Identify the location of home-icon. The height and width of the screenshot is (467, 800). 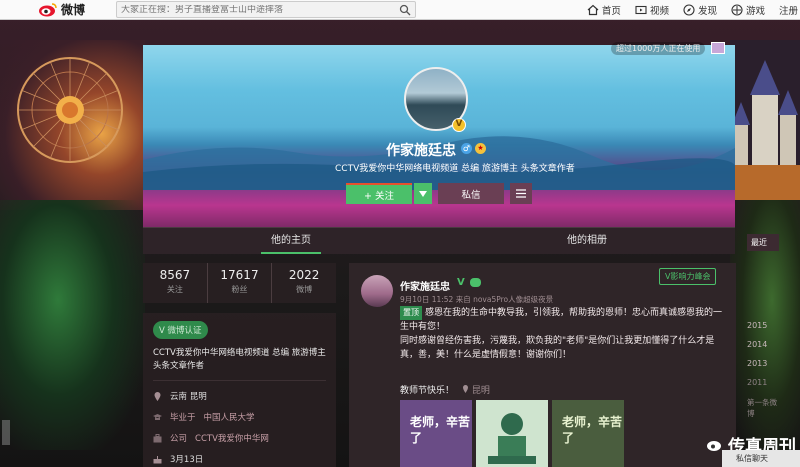
(593, 10).